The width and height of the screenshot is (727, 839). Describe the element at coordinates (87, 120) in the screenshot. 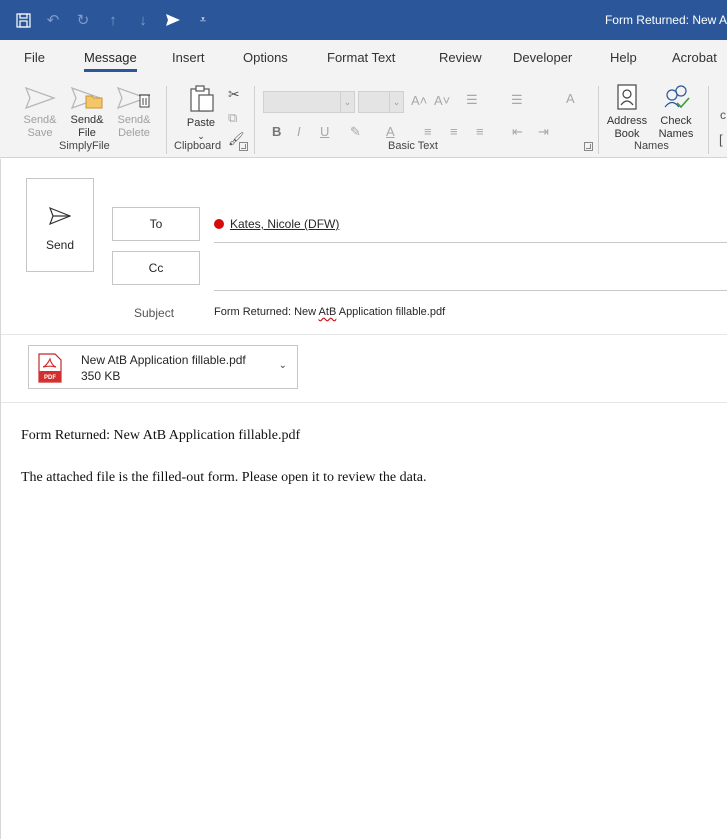

I see `send-and-file-label-1: Send&` at that location.